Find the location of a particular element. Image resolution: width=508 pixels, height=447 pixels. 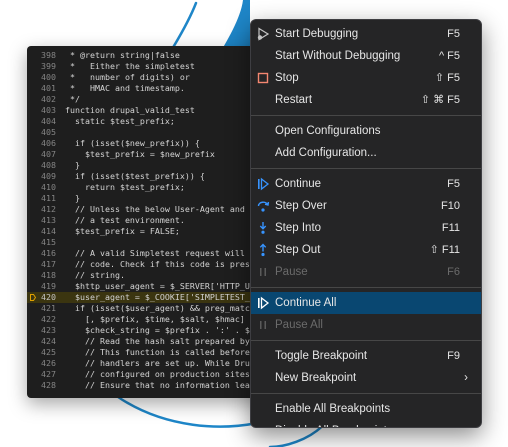

menu-item-shortcut: F10 is located at coordinates (450, 206).